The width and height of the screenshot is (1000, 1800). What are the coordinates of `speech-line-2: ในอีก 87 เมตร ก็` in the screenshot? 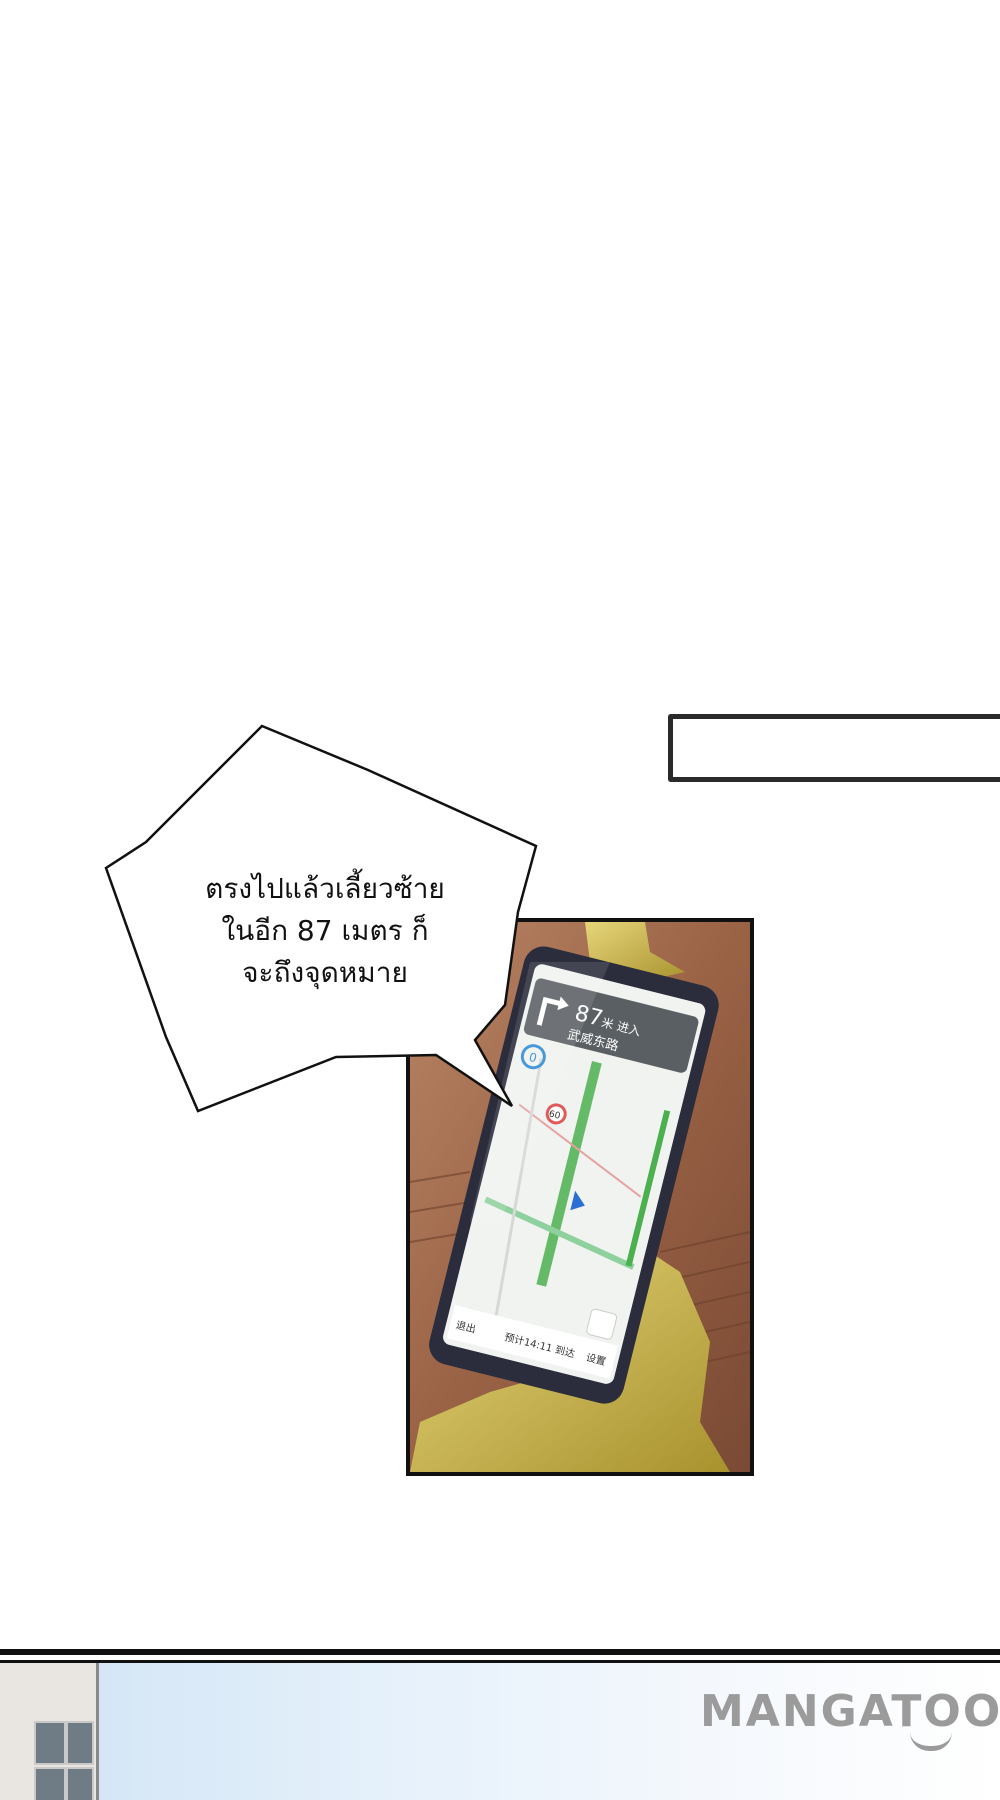 It's located at (325, 930).